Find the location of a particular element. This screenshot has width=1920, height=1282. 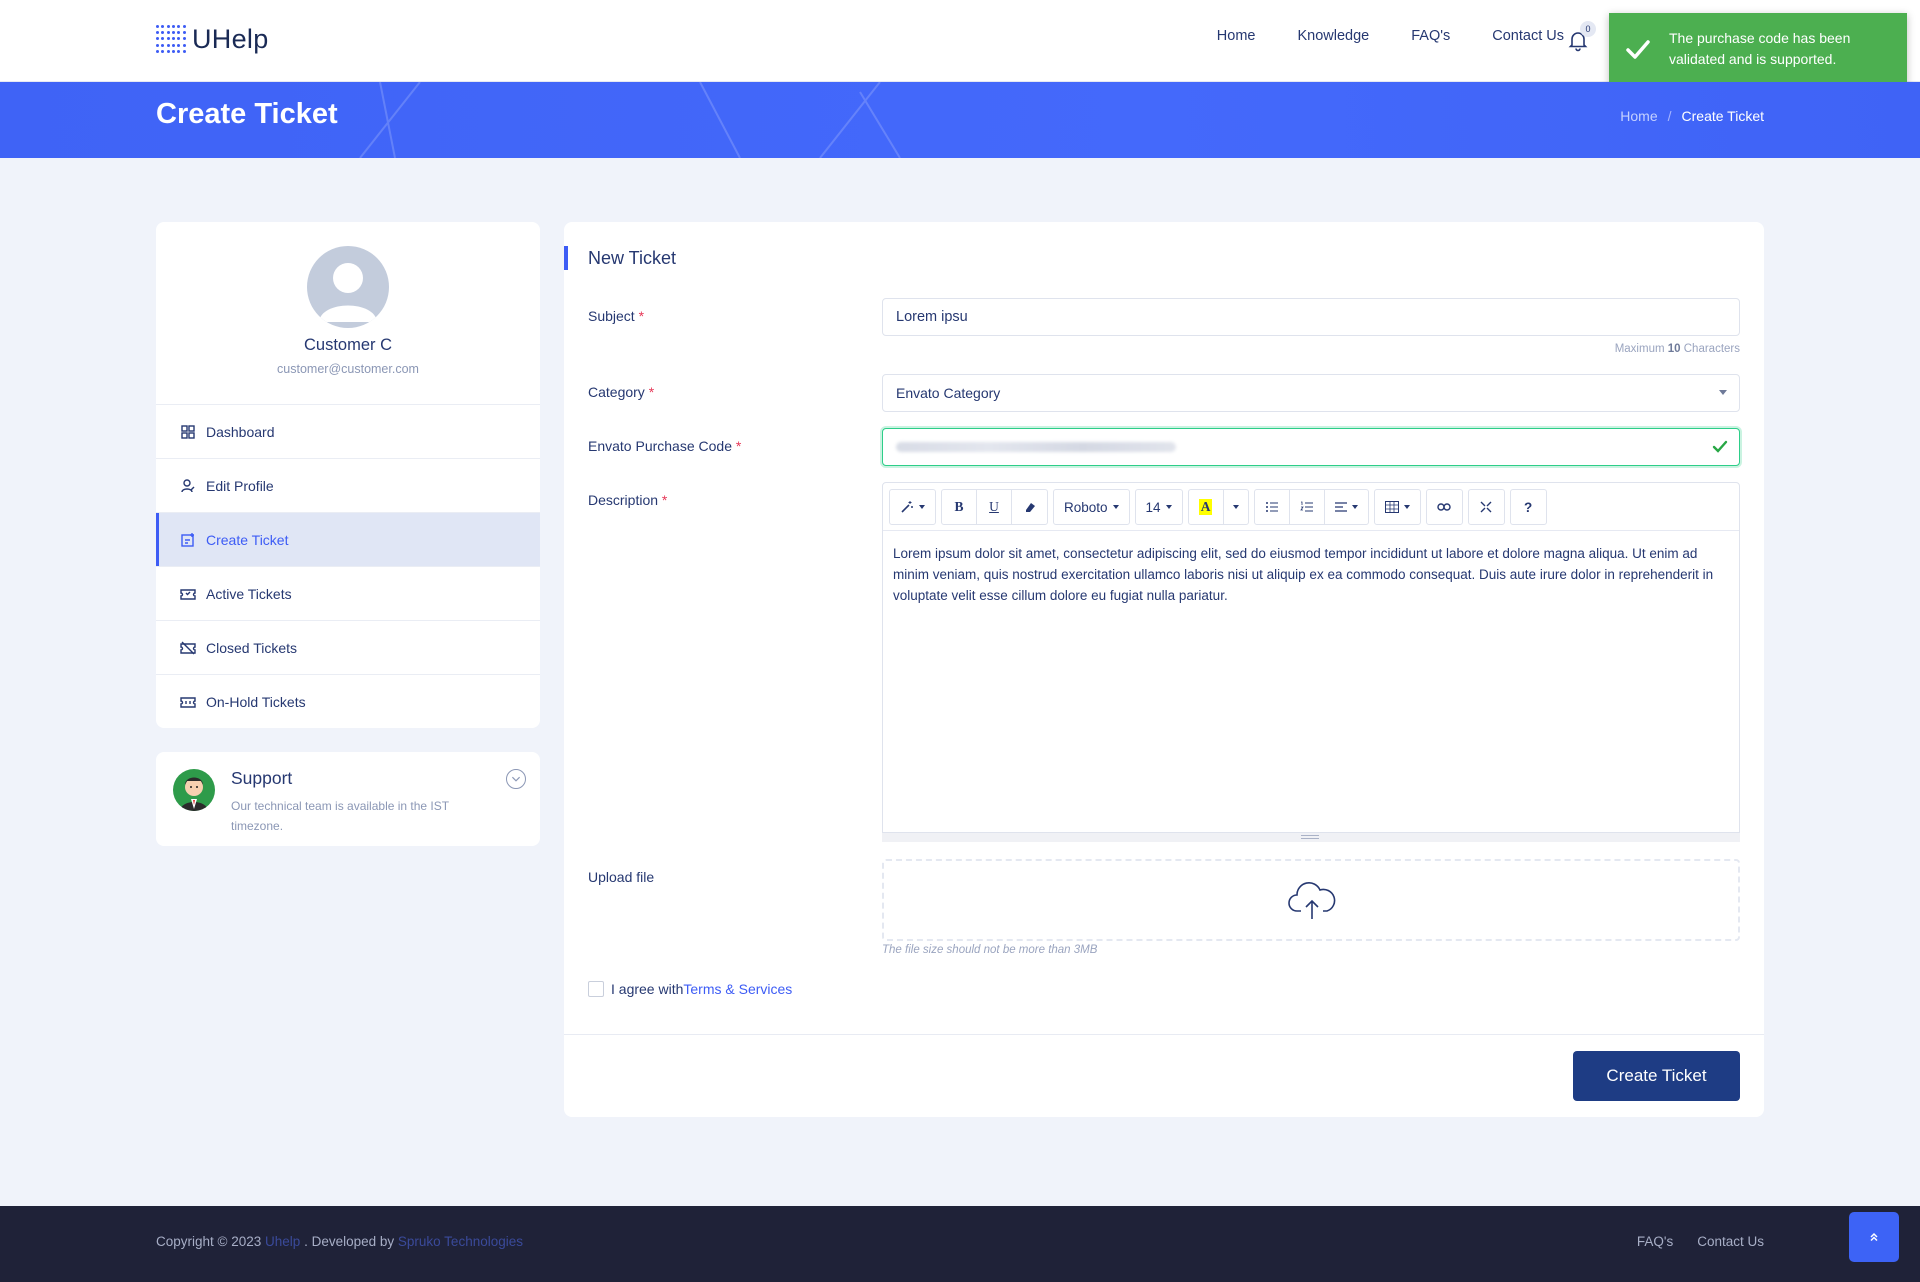

subject-hint: Maximum 10 Characters is located at coordinates (1677, 349).